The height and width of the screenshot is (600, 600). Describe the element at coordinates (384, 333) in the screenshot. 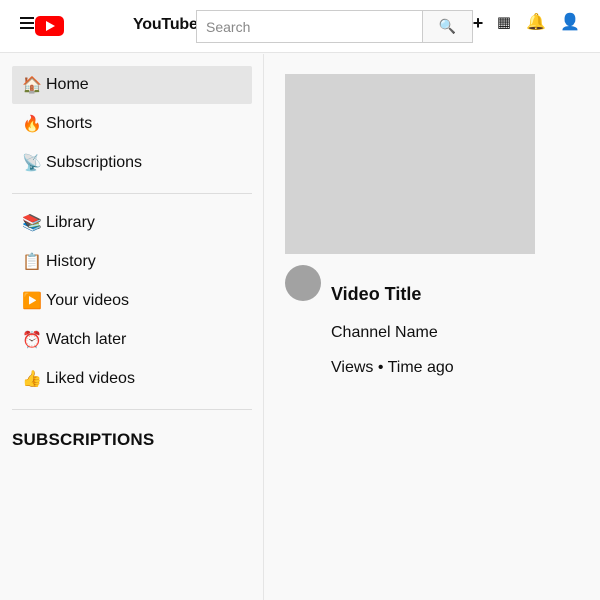

I see `channel-name: Channel Name` at that location.